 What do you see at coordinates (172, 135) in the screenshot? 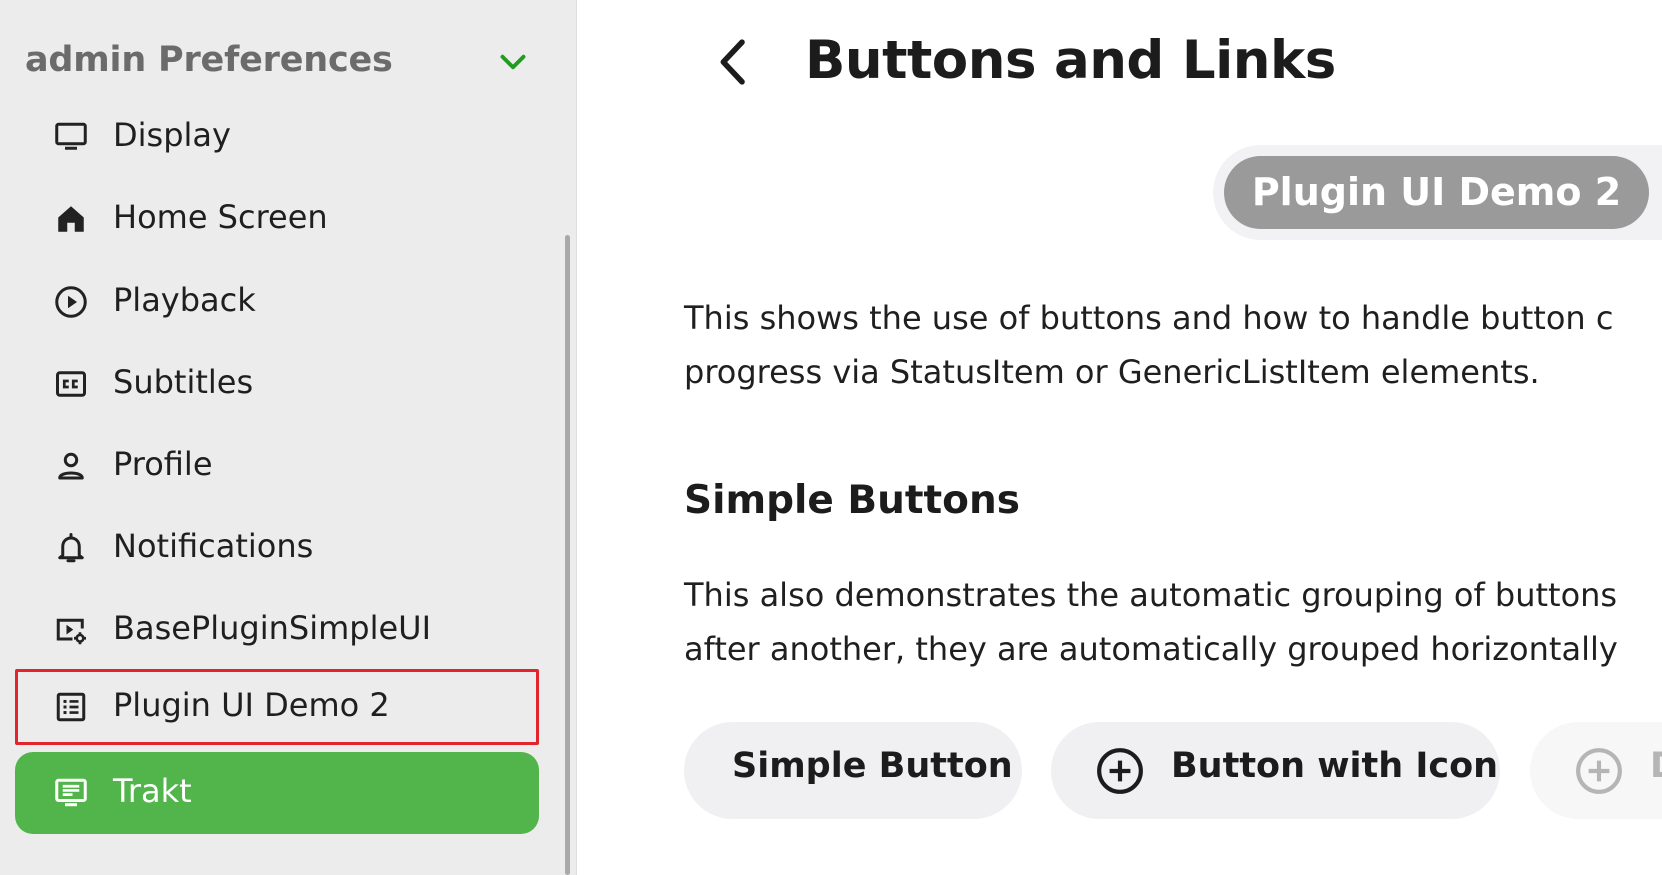
I see `sidebar-item-label: Display` at bounding box center [172, 135].